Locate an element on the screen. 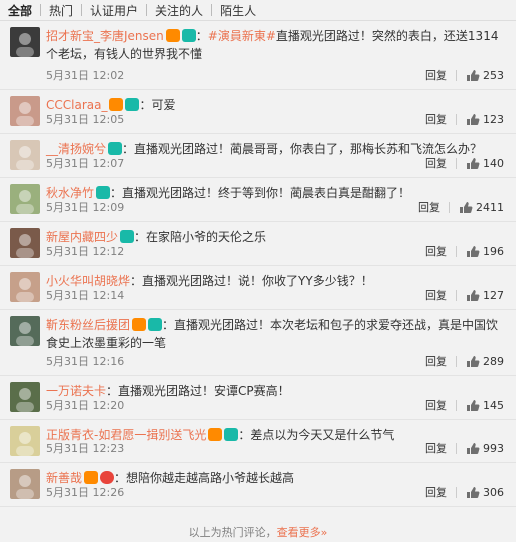  level-badge-icon is located at coordinates (107, 477).